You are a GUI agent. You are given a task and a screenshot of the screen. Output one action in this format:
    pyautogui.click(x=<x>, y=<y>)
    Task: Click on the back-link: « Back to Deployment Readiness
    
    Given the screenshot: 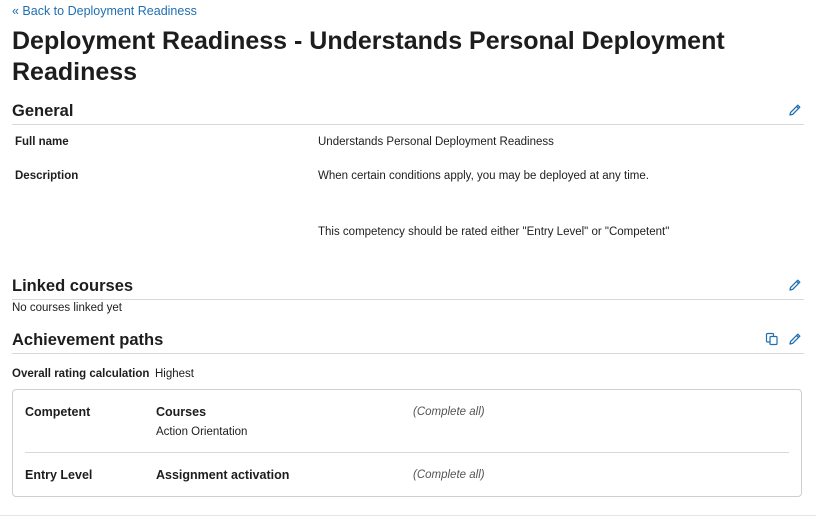 What is the action you would take?
    pyautogui.click(x=104, y=11)
    